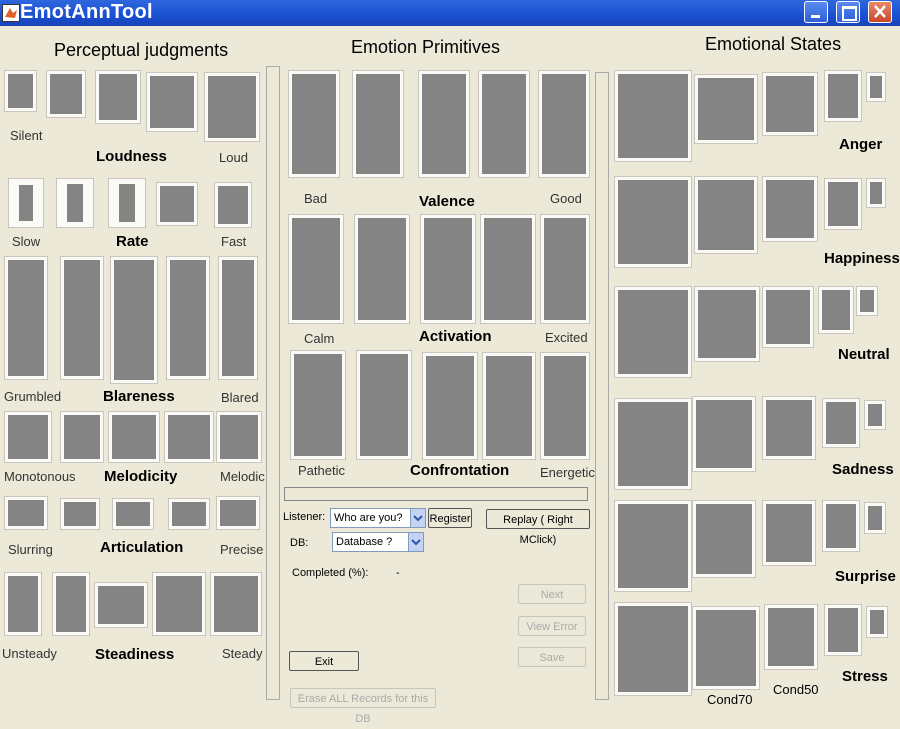  Describe the element at coordinates (538, 527) in the screenshot. I see `replay-button: Replay ( Right MClick)` at that location.